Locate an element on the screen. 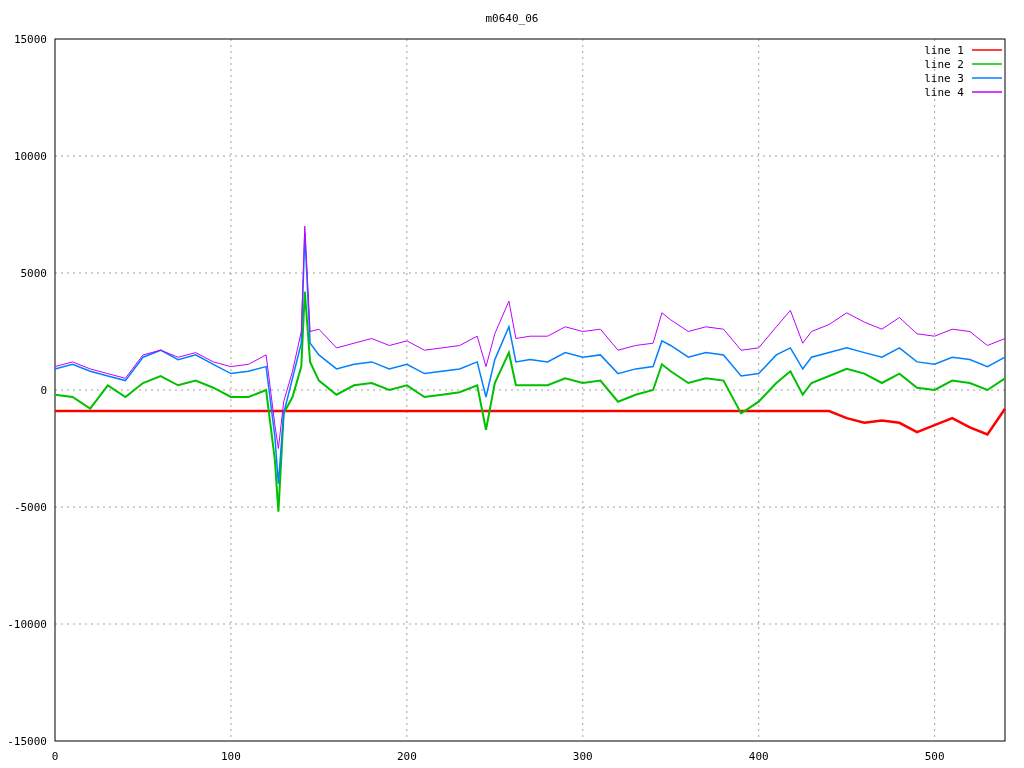 Image resolution: width=1024 pixels, height=768 pixels. legend-label: line 4 is located at coordinates (944, 92).